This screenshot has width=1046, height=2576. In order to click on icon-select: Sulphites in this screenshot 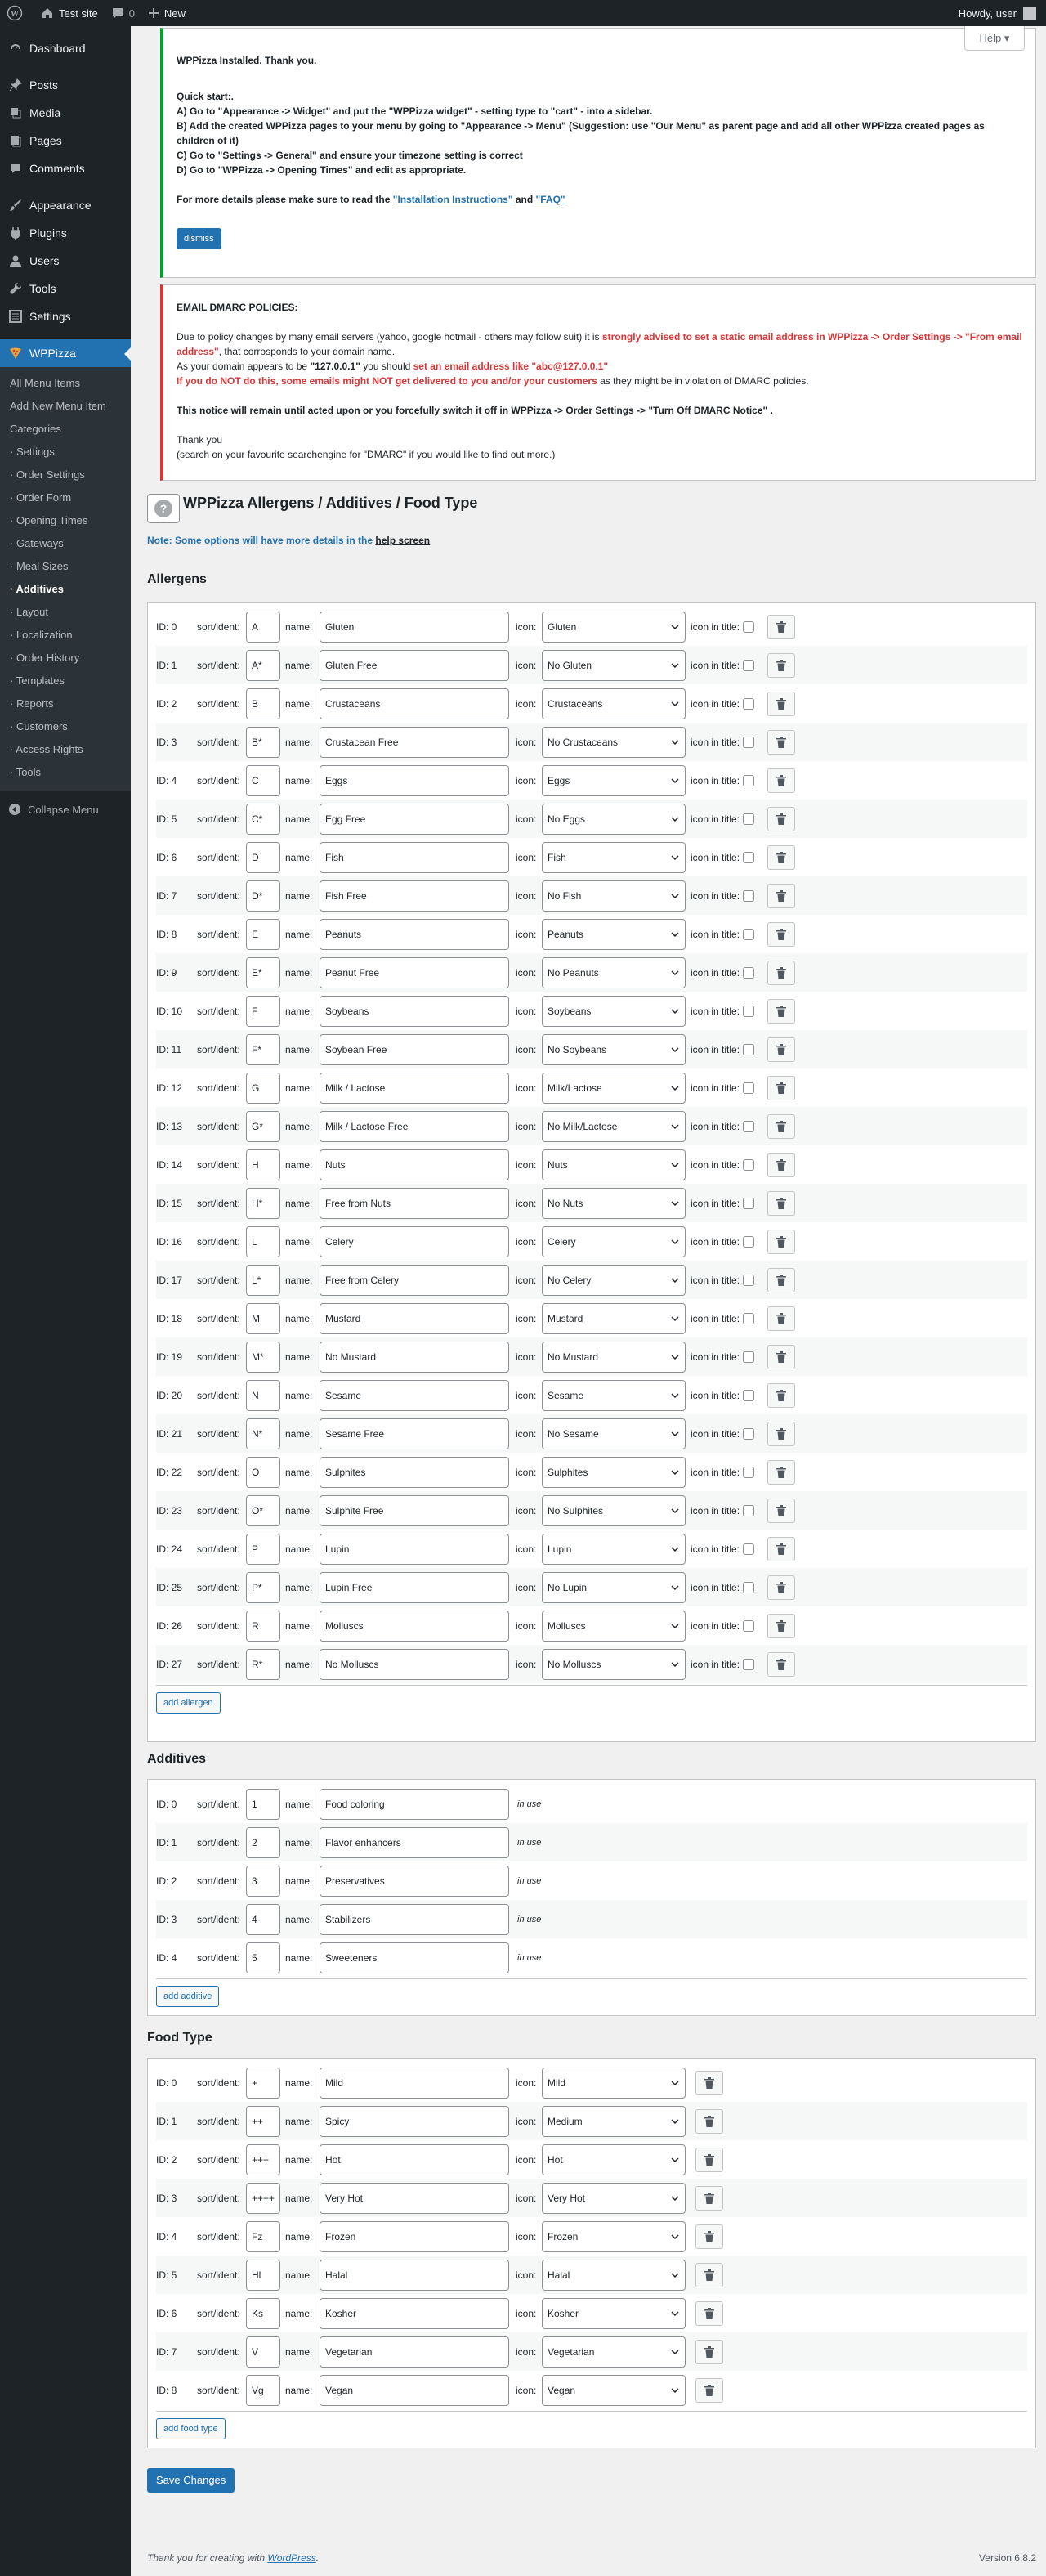, I will do `click(614, 1472)`.